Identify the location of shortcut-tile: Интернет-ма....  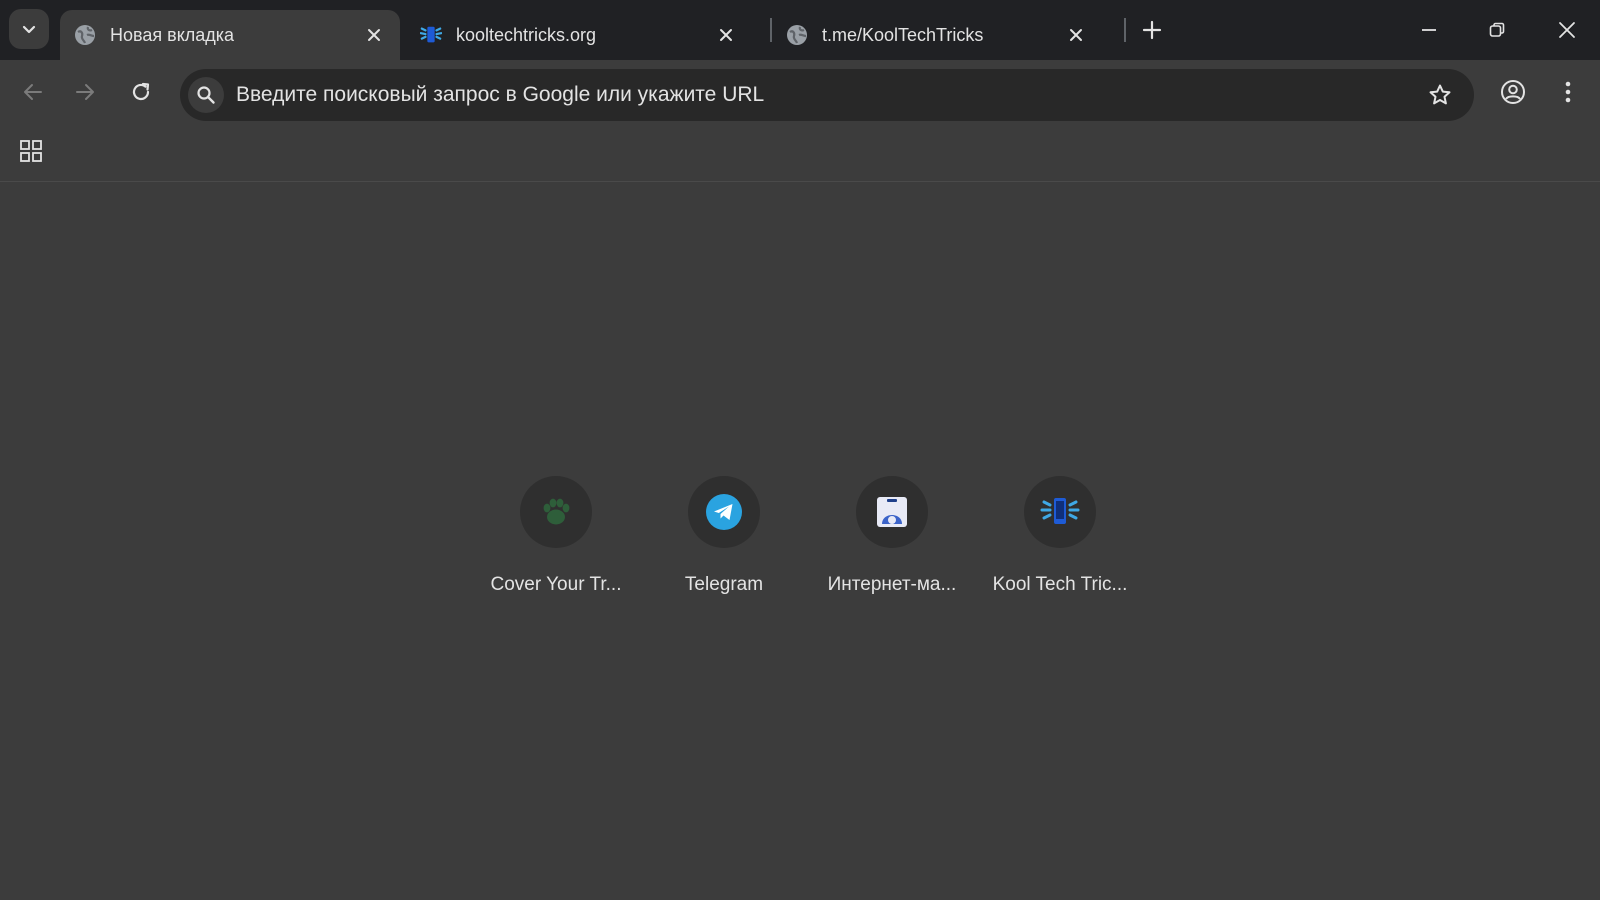
(892, 536).